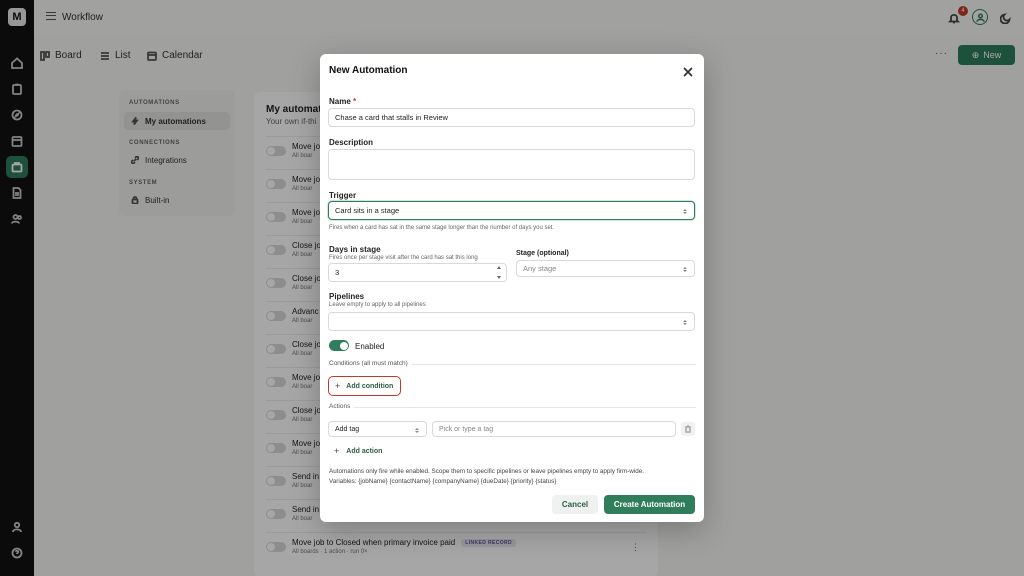  Describe the element at coordinates (355, 101) in the screenshot. I see `required-marker: *` at that location.